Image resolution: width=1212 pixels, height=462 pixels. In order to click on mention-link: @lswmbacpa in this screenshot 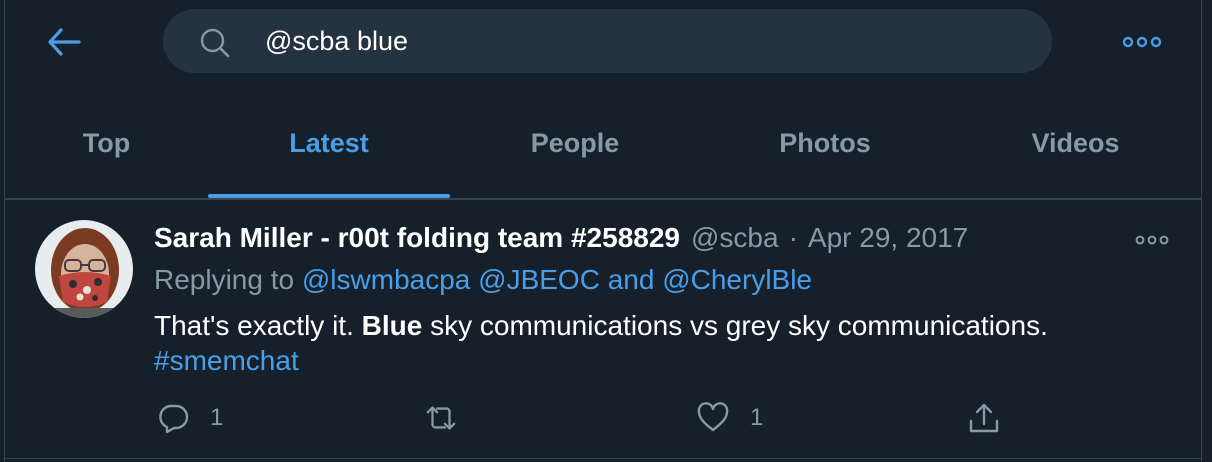, I will do `click(386, 279)`.